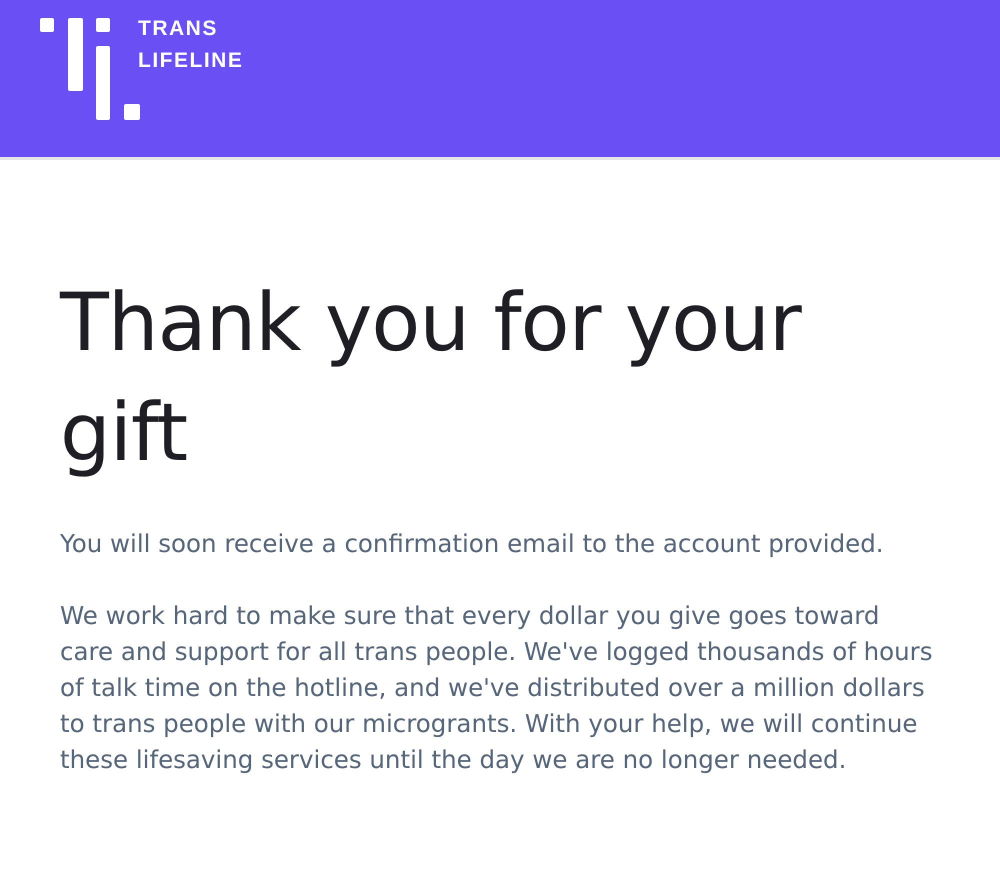 The image size is (1000, 896). I want to click on logo-text: TRANS, so click(178, 29).